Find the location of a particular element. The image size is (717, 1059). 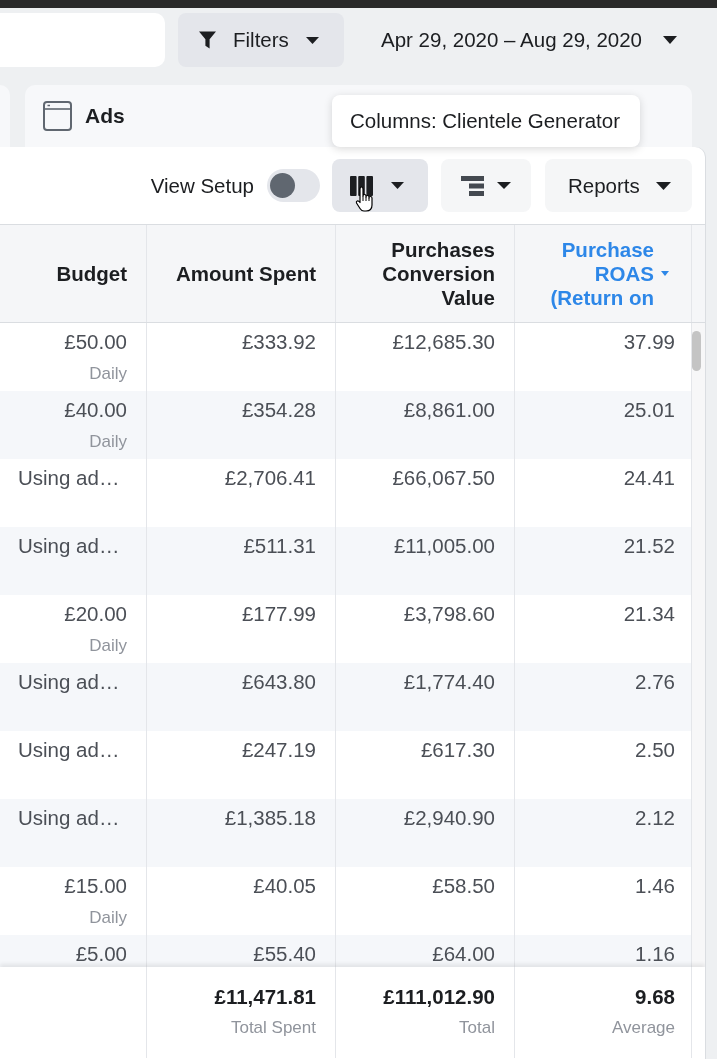

total-value: 9.68 is located at coordinates (654, 997).